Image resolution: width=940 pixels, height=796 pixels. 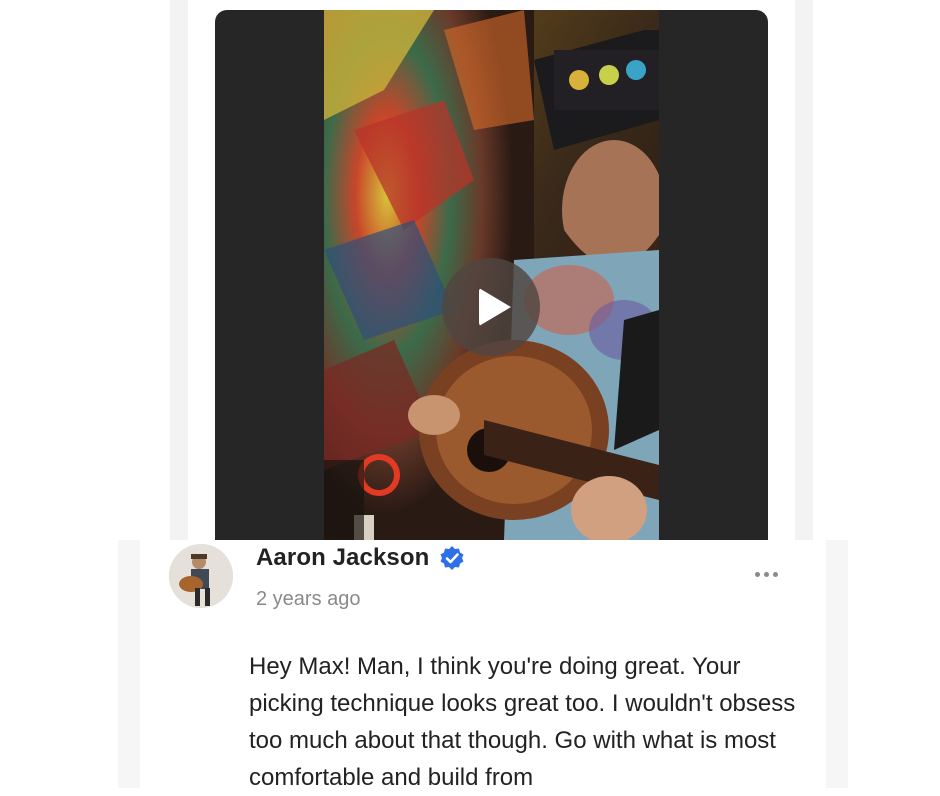 I want to click on play-icon, so click(x=495, y=307).